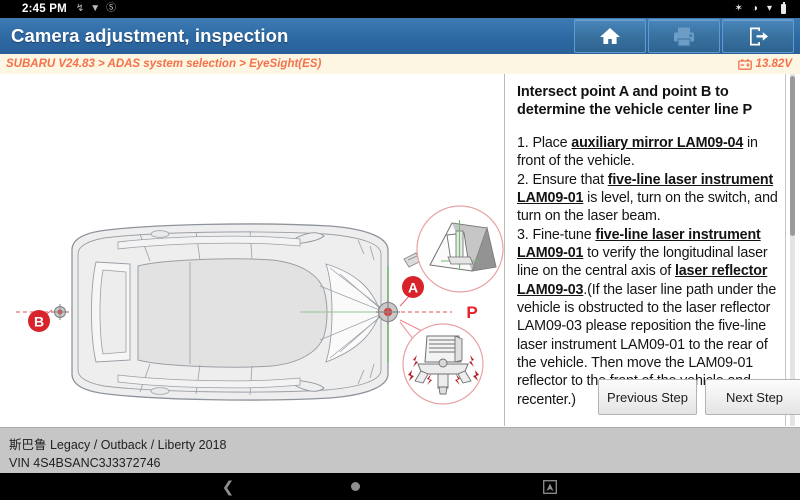 This screenshot has height=500, width=800. I want to click on point-a-marker: A, so click(413, 287).